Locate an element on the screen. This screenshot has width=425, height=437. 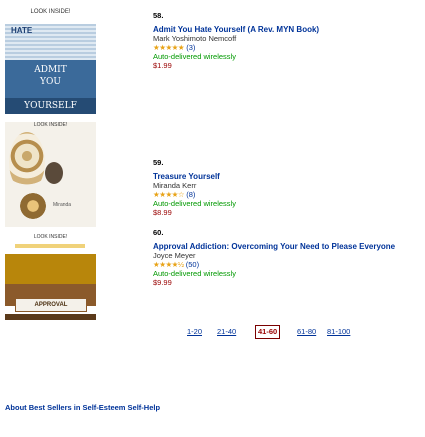
rating-count-link: (3) is located at coordinates (190, 47).